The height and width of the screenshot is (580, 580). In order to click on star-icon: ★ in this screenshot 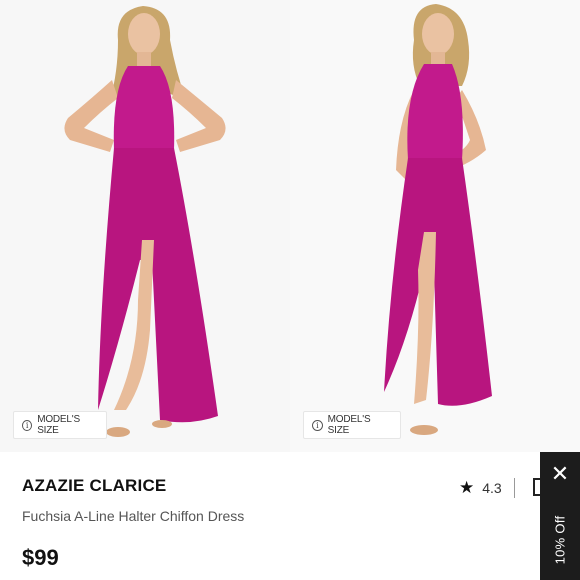, I will do `click(467, 488)`.